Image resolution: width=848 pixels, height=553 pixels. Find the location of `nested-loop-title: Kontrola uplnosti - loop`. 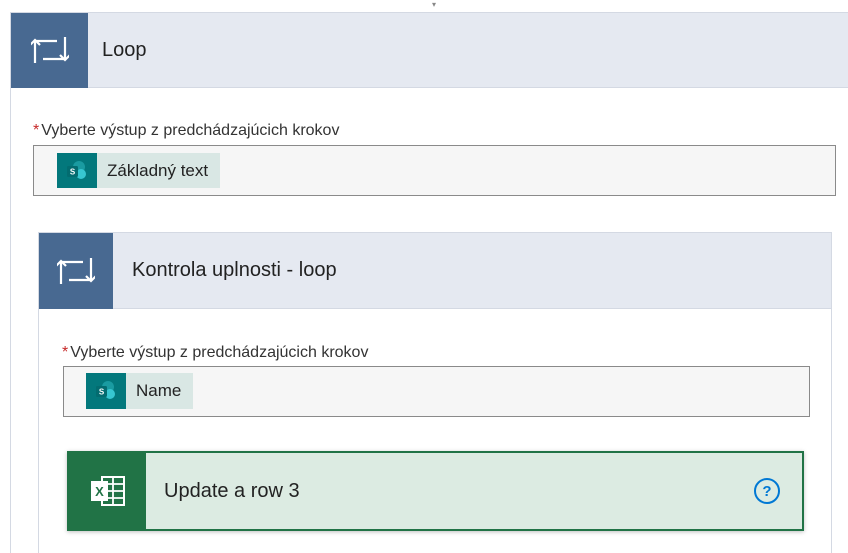

nested-loop-title: Kontrola uplnosti - loop is located at coordinates (234, 270).